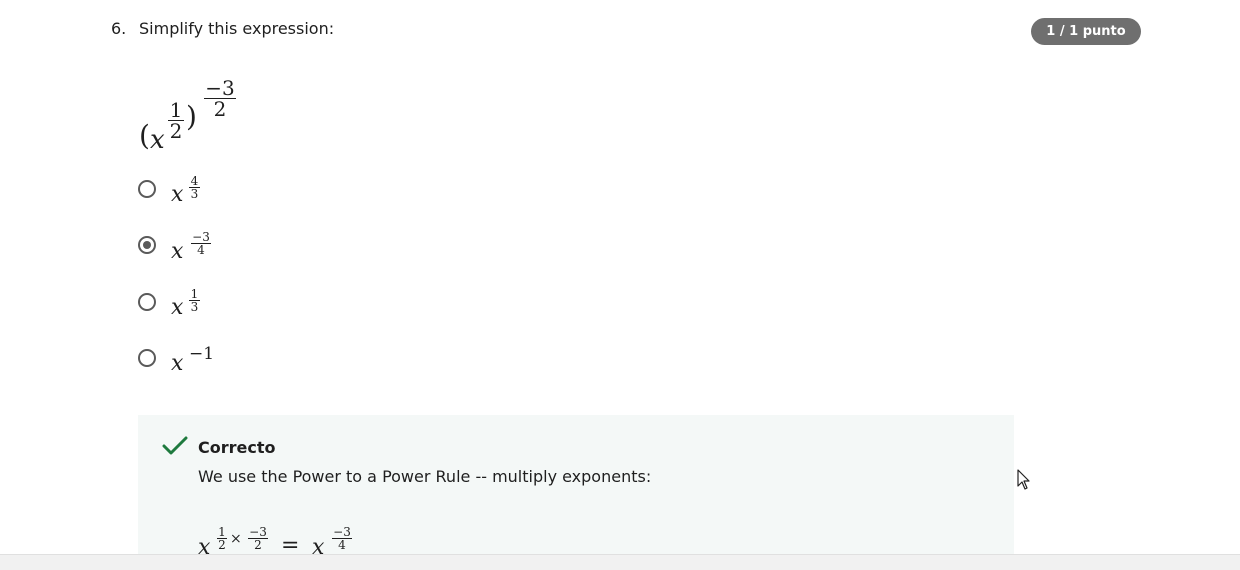 The height and width of the screenshot is (570, 1240). What do you see at coordinates (201, 237) in the screenshot?
I see `option-2-num: −3` at bounding box center [201, 237].